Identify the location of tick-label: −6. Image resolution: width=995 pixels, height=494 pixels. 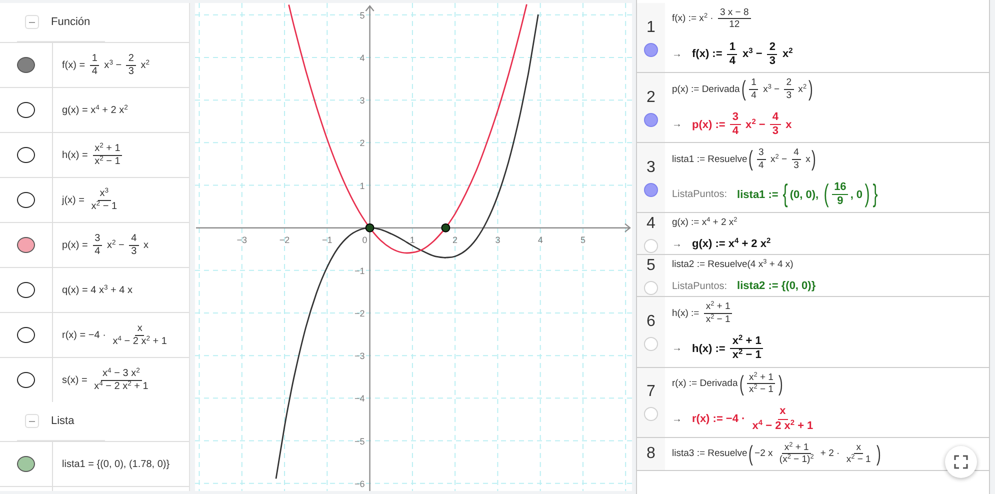
(359, 483).